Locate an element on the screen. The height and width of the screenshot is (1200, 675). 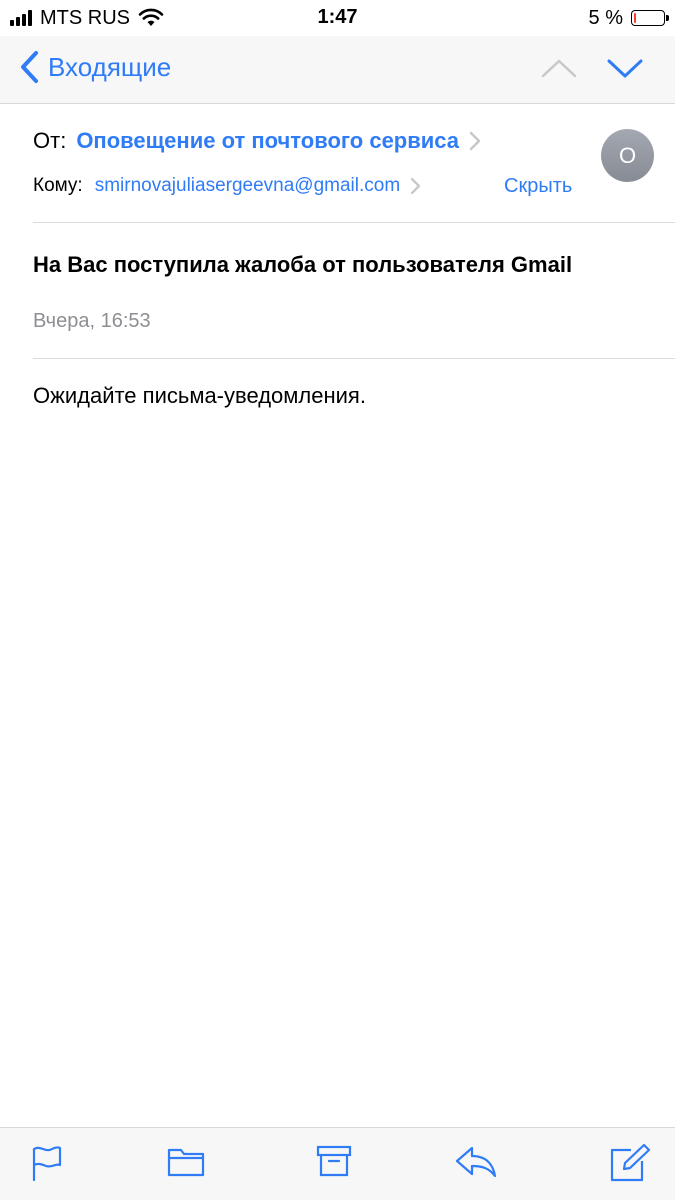
archive-icon is located at coordinates (334, 1161).